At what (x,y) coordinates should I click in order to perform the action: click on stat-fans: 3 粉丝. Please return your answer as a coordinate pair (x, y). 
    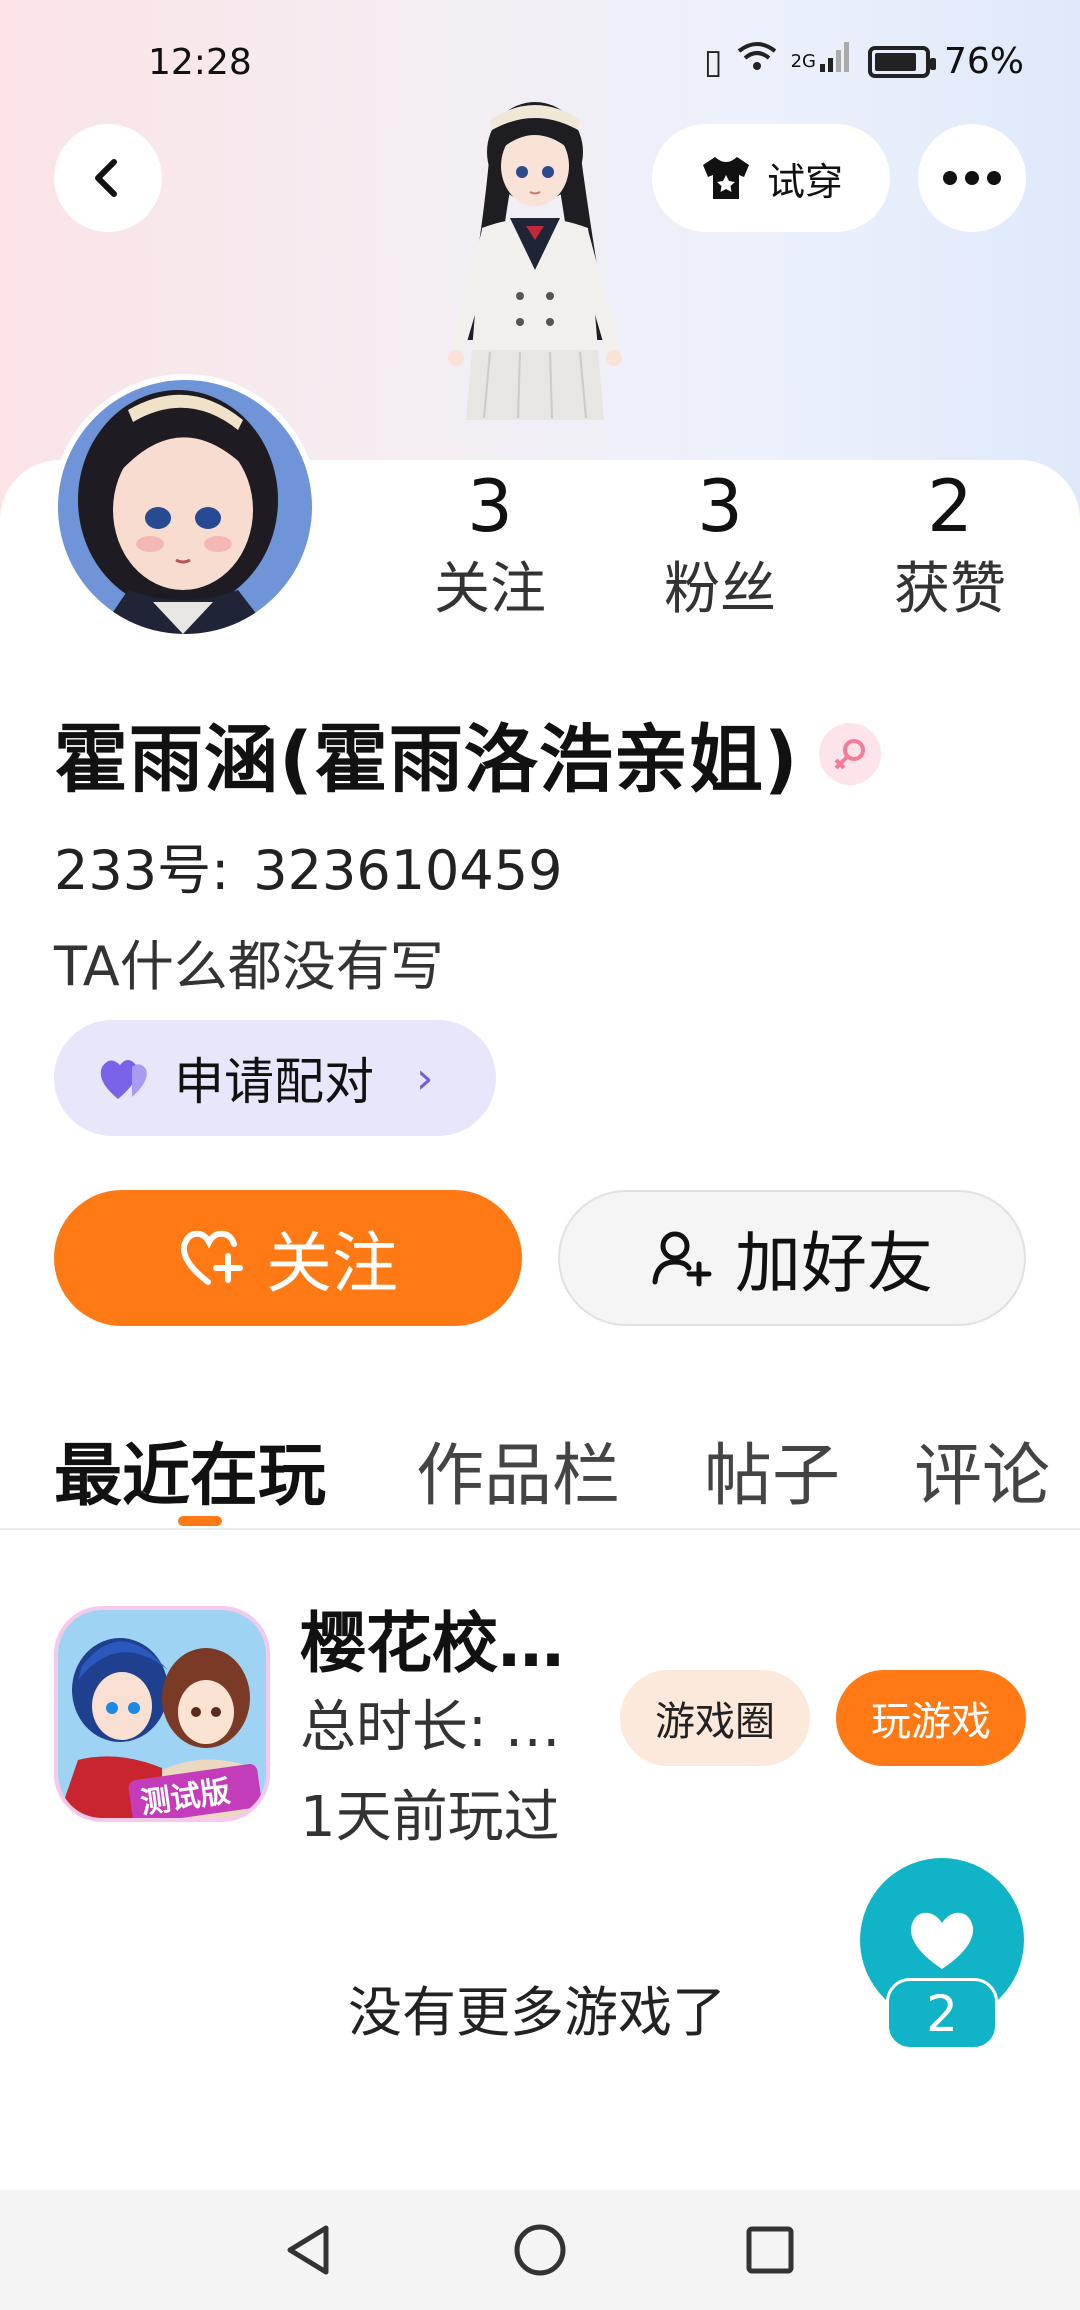
    Looking at the image, I should click on (720, 548).